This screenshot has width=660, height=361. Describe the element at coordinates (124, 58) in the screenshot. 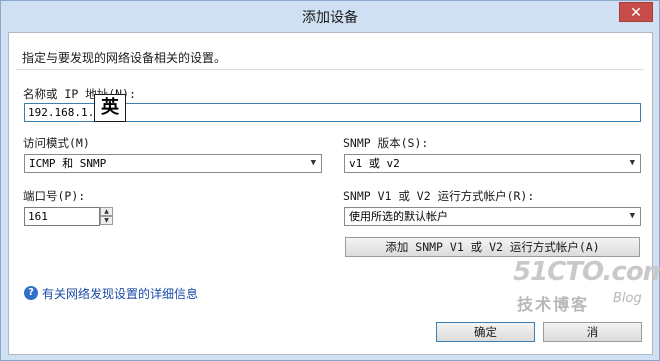

I see `description-text: 指定与要发现的网络设备相关的设置。` at that location.